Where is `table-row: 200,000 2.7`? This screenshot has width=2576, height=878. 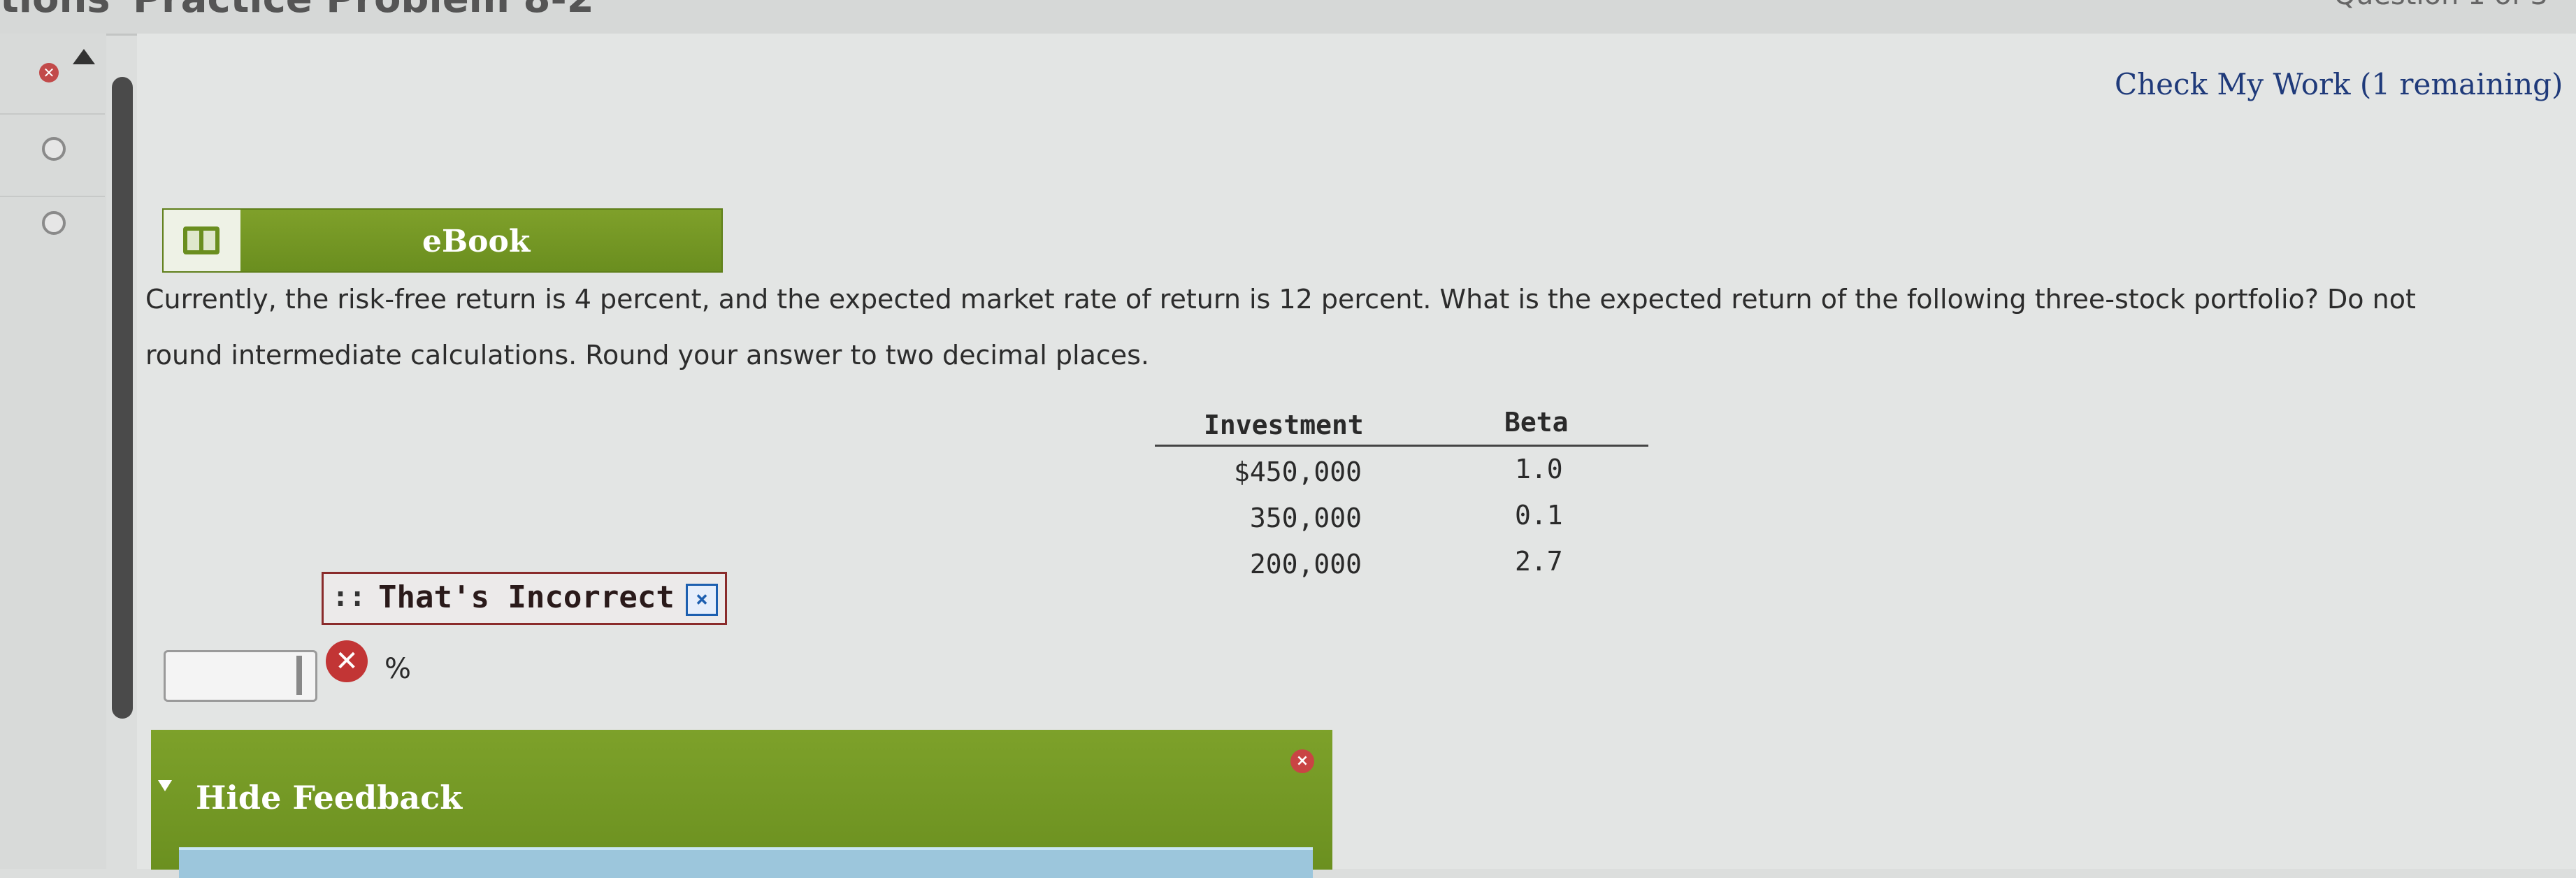
table-row: 200,000 2.7 is located at coordinates (1401, 562).